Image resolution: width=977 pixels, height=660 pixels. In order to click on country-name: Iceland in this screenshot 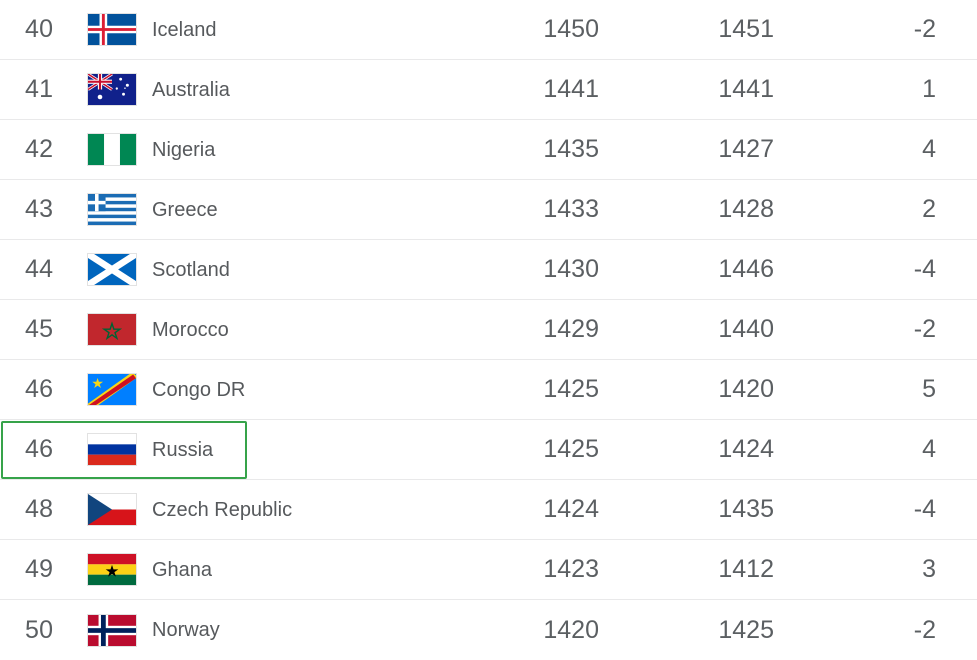, I will do `click(184, 29)`.